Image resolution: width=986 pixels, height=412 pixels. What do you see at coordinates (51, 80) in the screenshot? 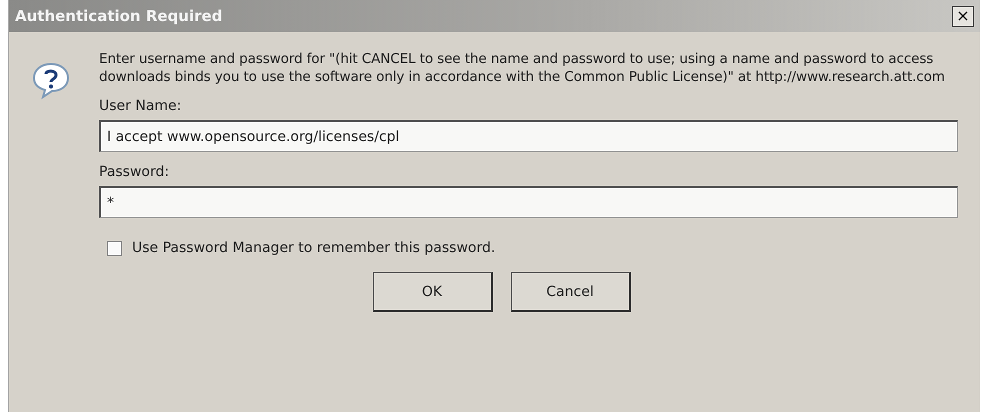
I see `question-icon` at bounding box center [51, 80].